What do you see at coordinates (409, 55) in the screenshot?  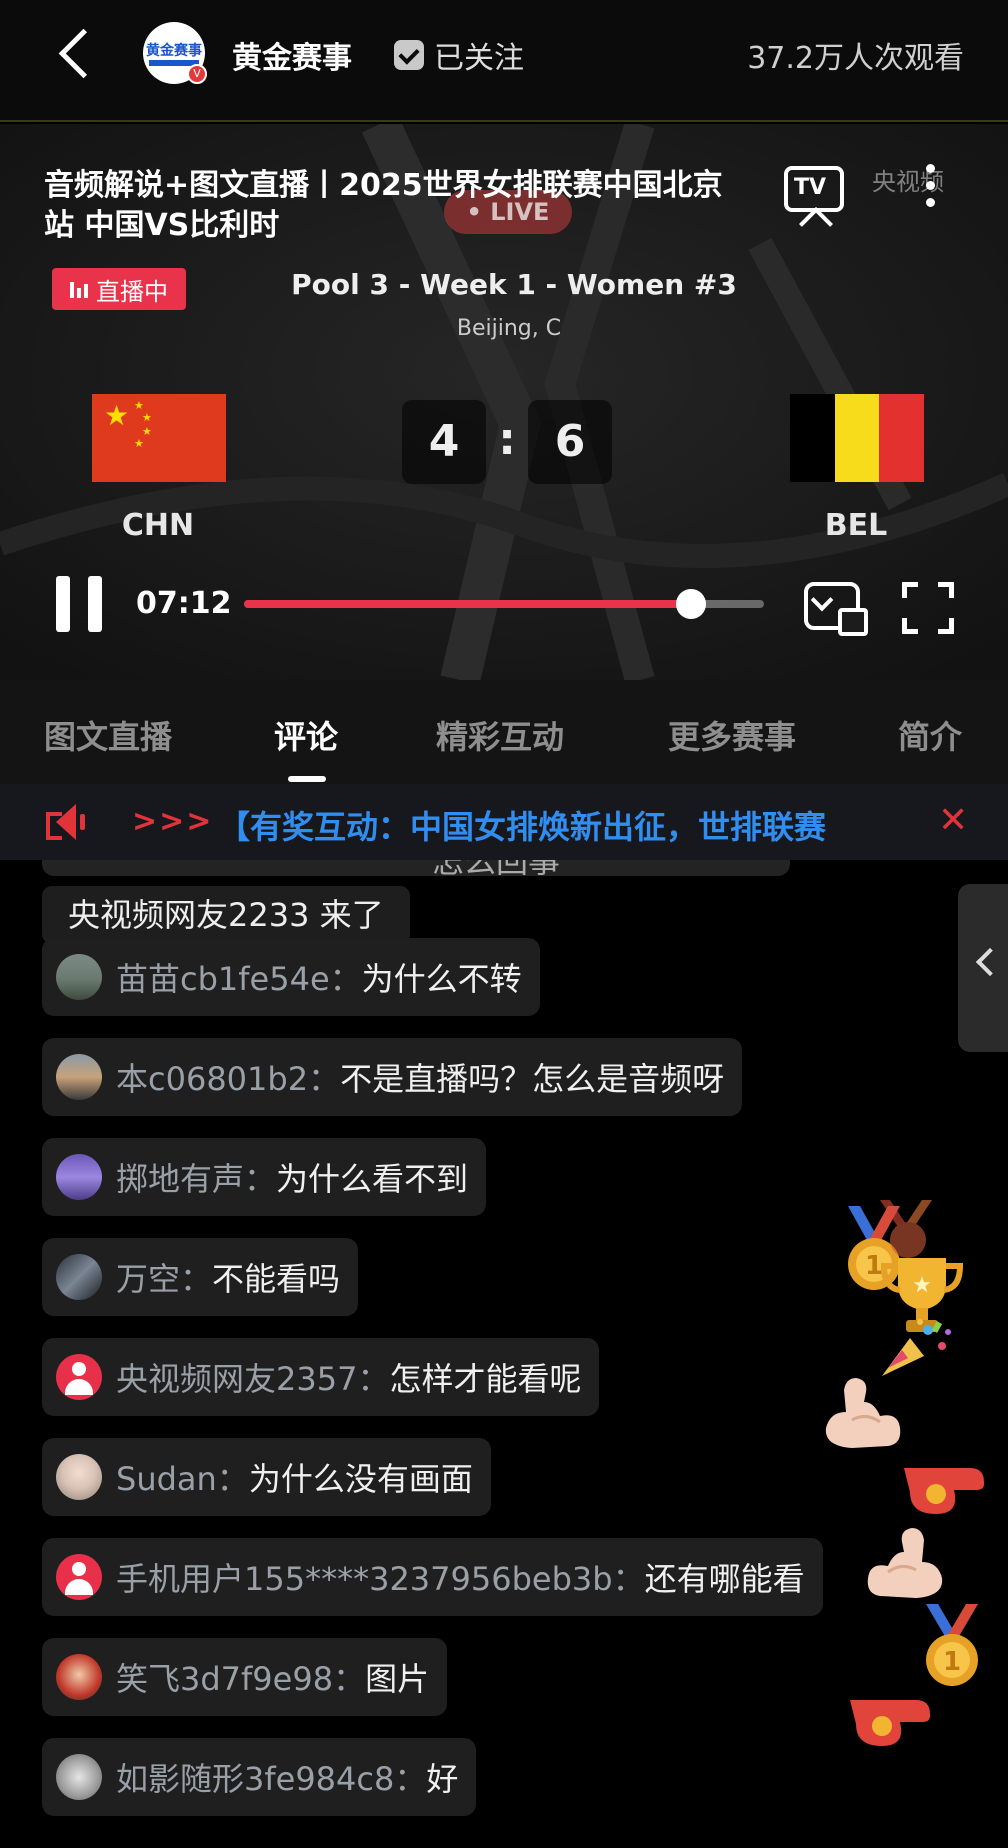 I see `checkmark-icon` at bounding box center [409, 55].